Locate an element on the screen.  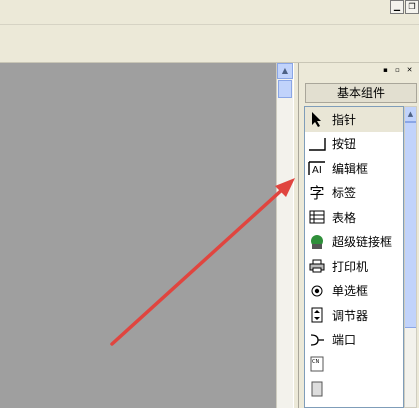
radio-icon is located at coordinates (317, 291).